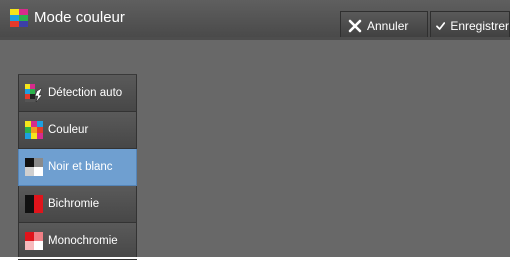 This screenshot has height=260, width=510. Describe the element at coordinates (255, 38) in the screenshot. I see `header-divider` at that location.